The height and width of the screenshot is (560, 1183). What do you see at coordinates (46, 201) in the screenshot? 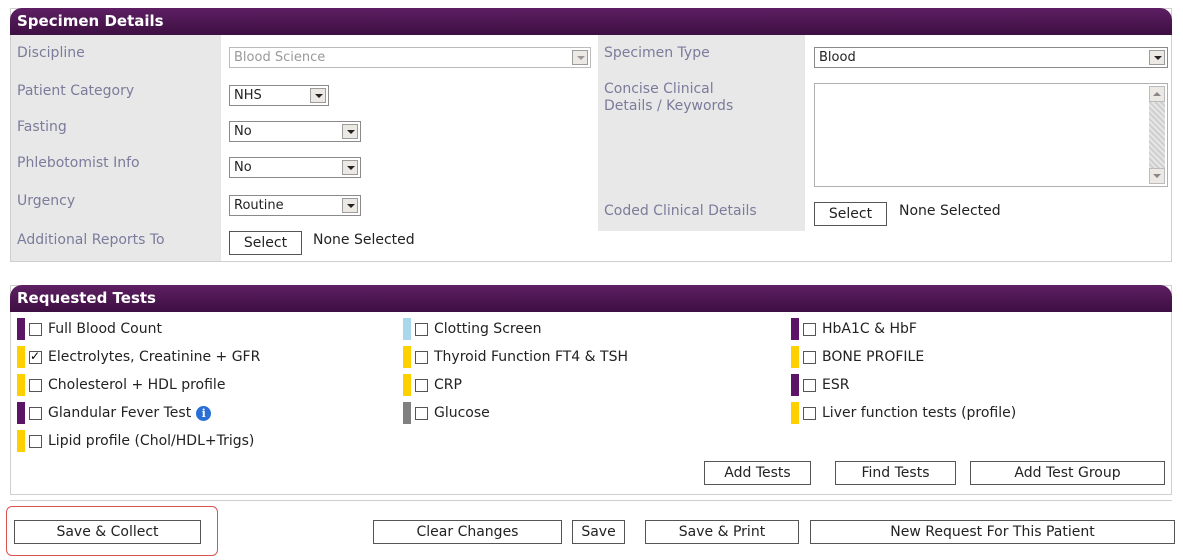
I see `urgency-label: Urgency` at bounding box center [46, 201].